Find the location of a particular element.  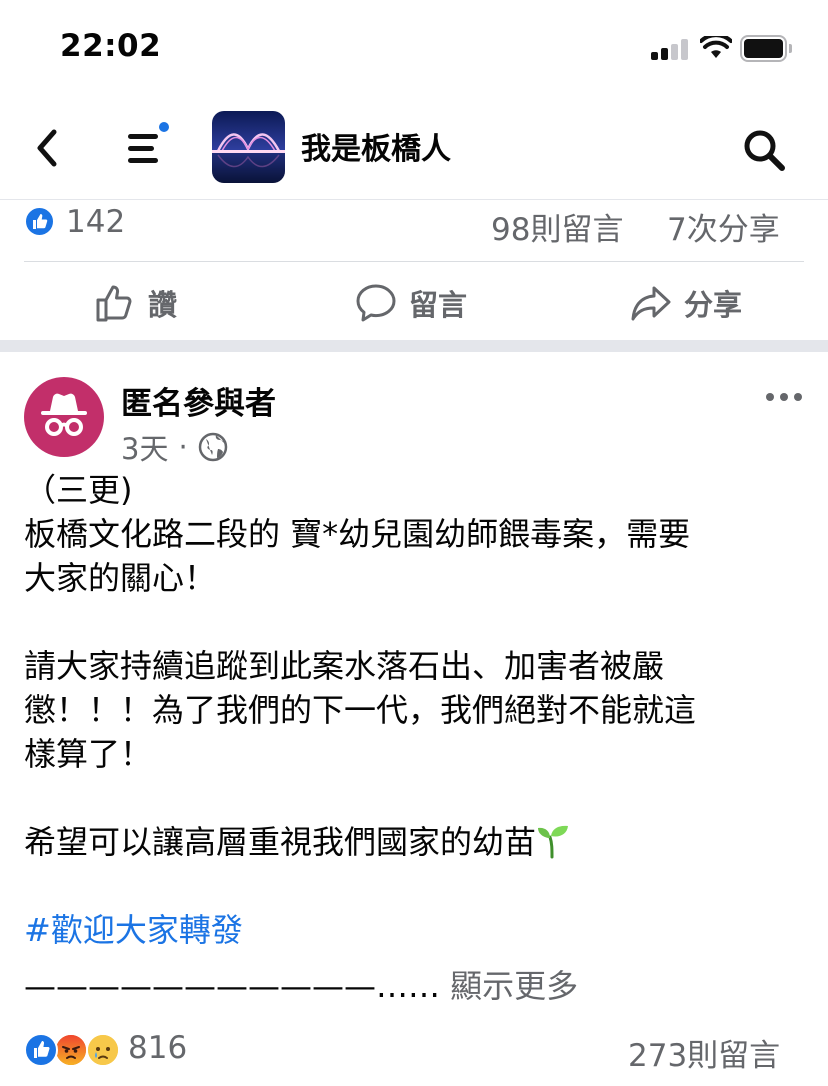

post-line: 請大家持續追蹤到此案水落石出、加害者被嚴 is located at coordinates (344, 666).